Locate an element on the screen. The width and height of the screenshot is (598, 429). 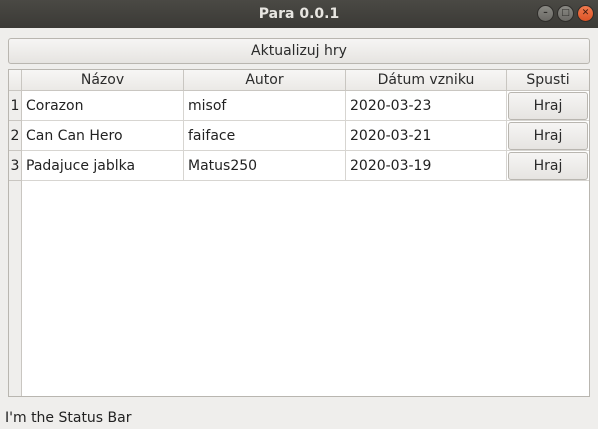
cell-name: Padajuce jablka is located at coordinates (103, 166).